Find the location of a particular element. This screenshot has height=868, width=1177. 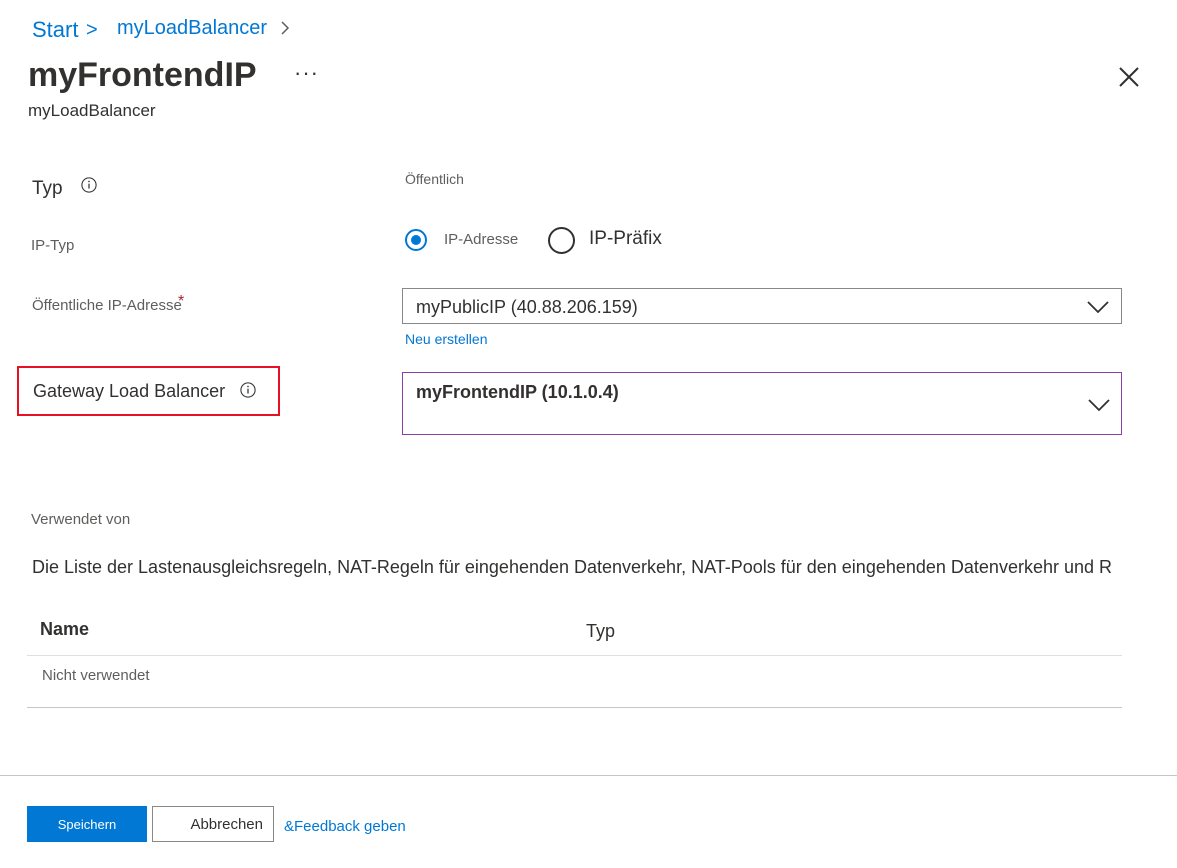

typ-value: Öffentlich is located at coordinates (434, 179).